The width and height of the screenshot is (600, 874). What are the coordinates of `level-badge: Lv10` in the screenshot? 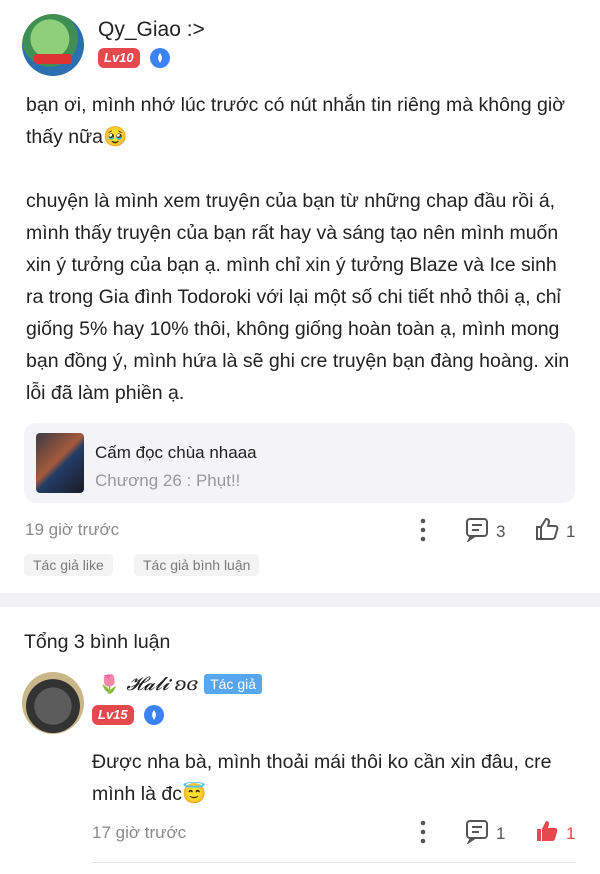 It's located at (119, 58).